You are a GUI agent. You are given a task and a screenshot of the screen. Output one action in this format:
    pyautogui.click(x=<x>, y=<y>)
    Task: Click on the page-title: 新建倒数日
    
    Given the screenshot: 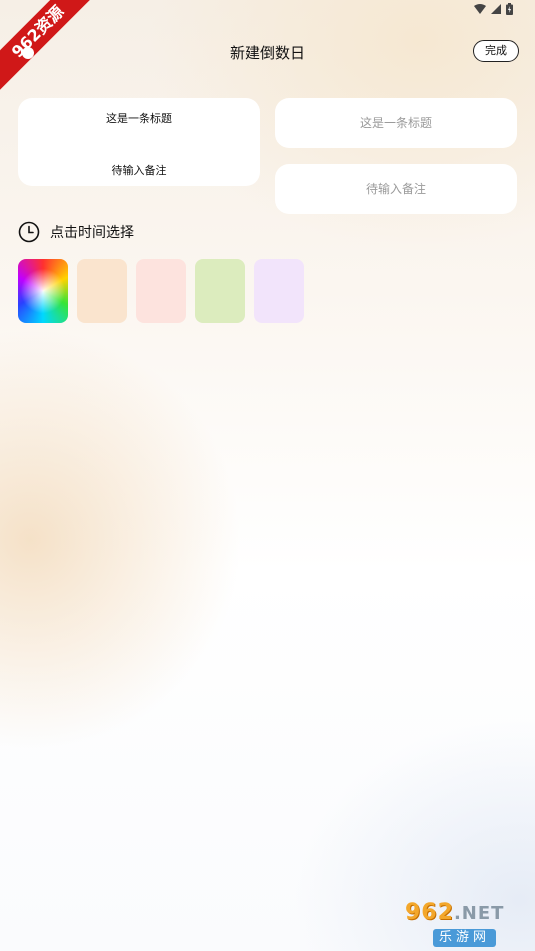 What is the action you would take?
    pyautogui.click(x=267, y=53)
    